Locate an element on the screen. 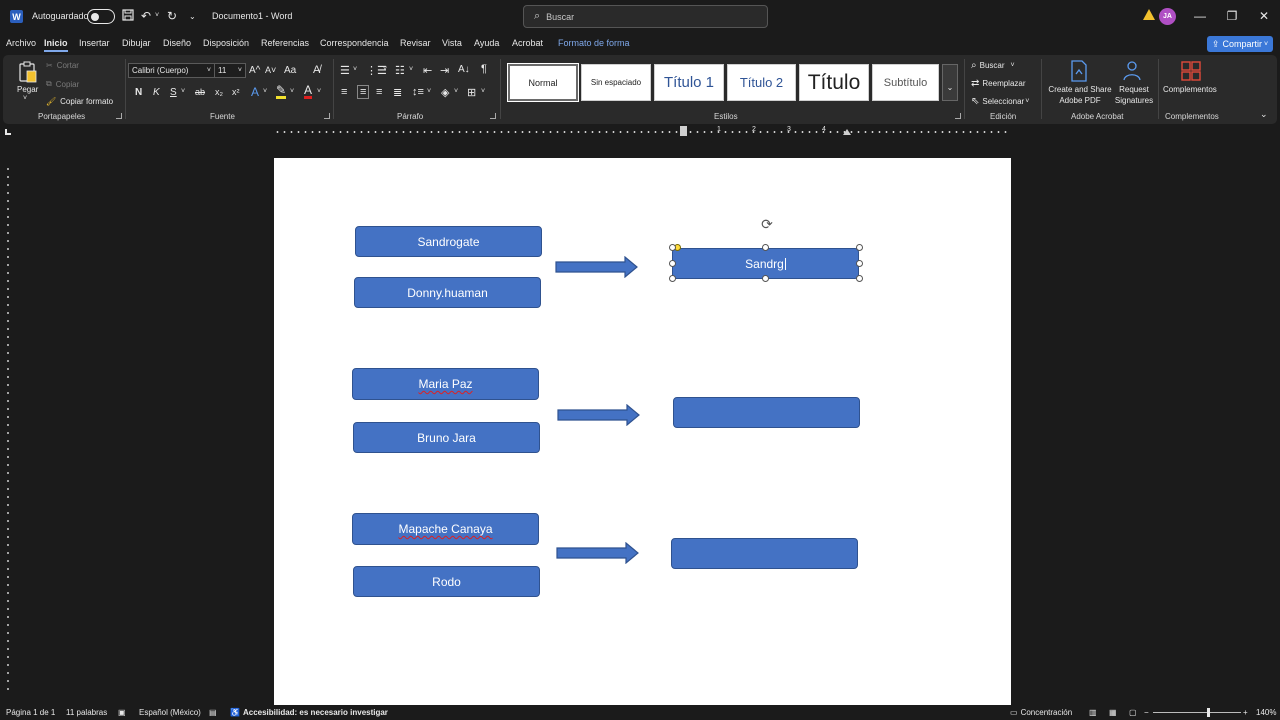 The width and height of the screenshot is (1280, 720). undo-dropdown-icon: ˅ is located at coordinates (157, 15).